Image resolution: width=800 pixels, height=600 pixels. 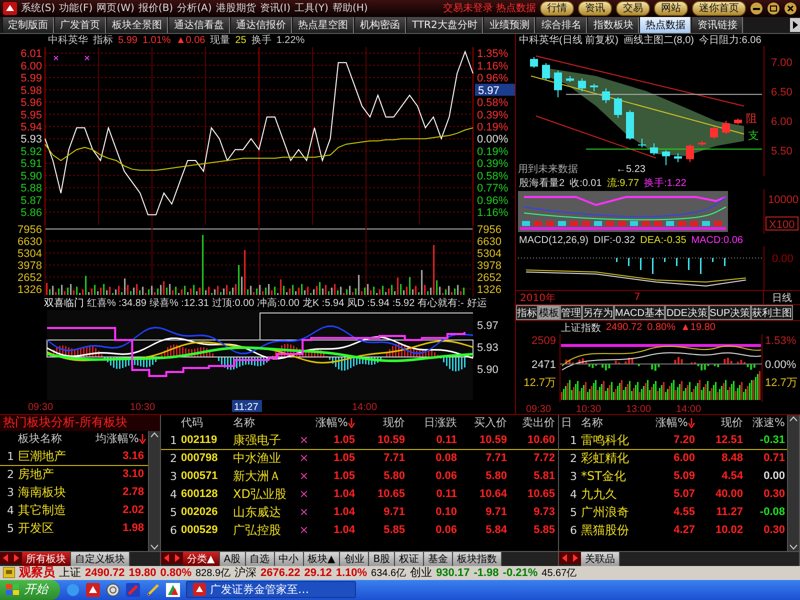 I want to click on rank-number: 5, so click(x=573, y=512).